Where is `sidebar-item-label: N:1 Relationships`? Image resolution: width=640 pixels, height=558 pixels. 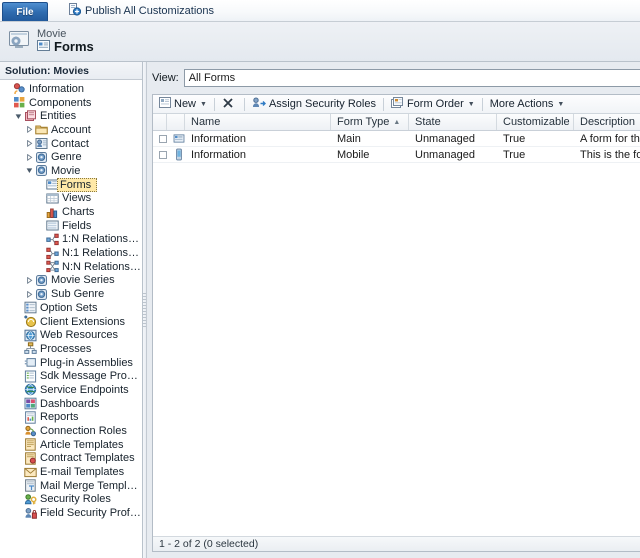 sidebar-item-label: N:1 Relationships is located at coordinates (102, 253).